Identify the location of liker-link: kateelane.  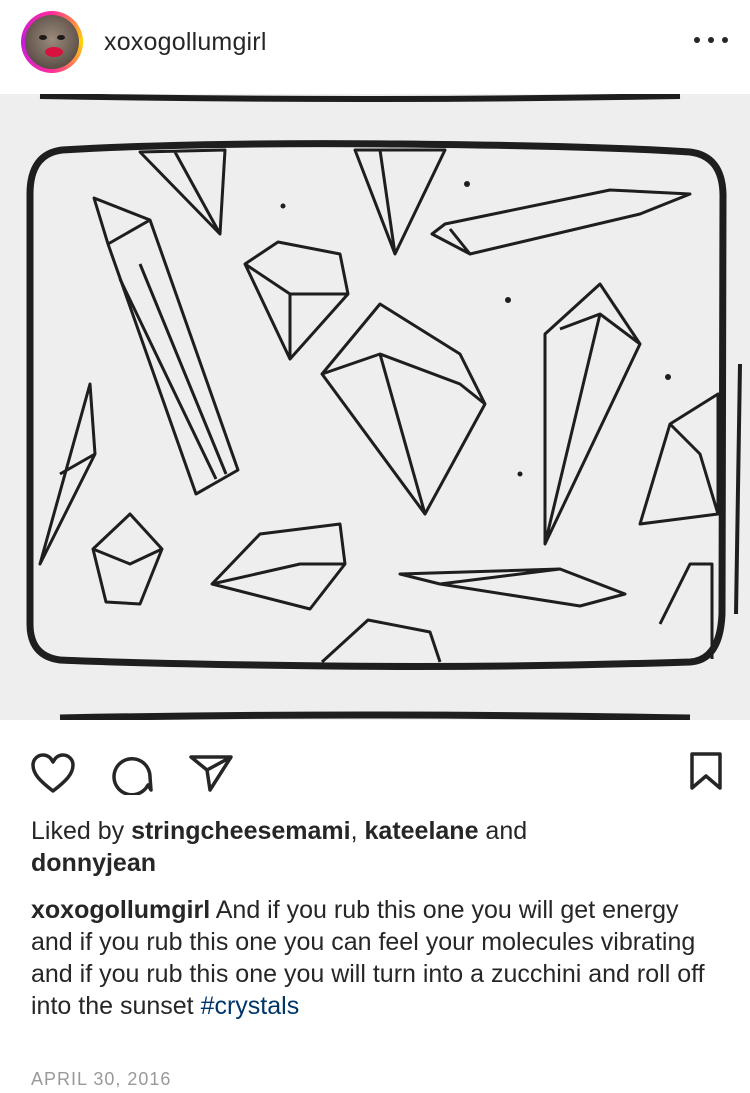
(422, 831).